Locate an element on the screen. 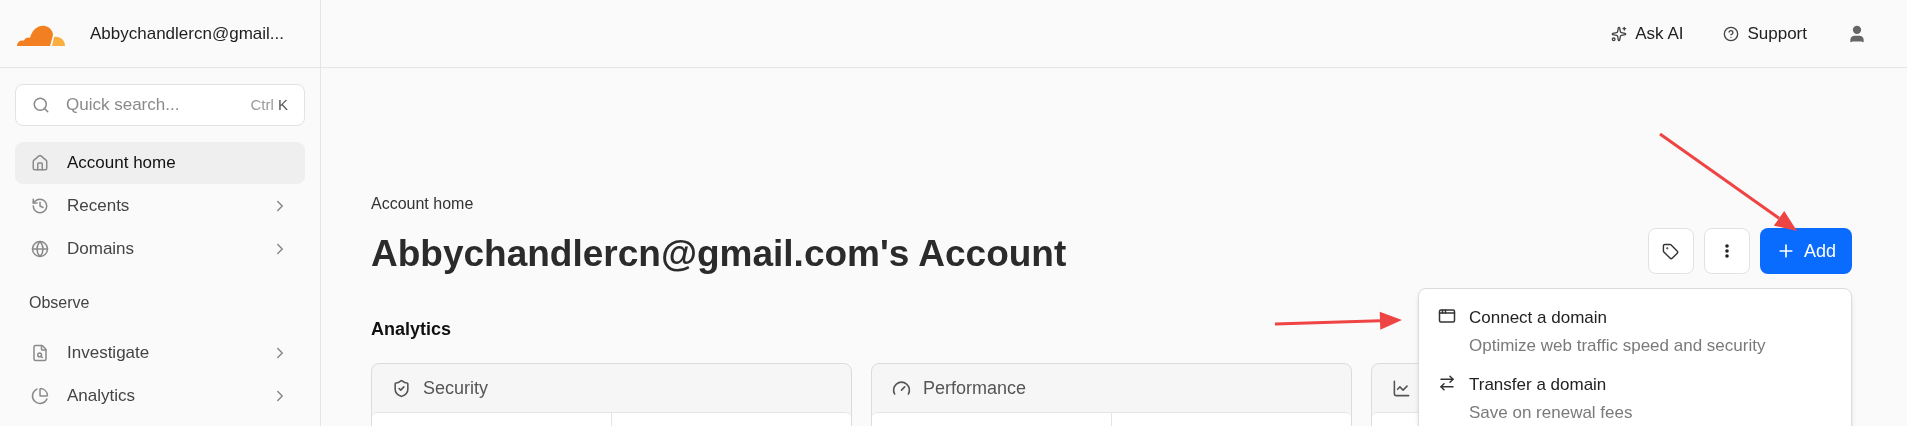 Image resolution: width=1907 pixels, height=426 pixels. menu-item: Transfer a domain Save on renewal fees is located at coordinates (1635, 398).